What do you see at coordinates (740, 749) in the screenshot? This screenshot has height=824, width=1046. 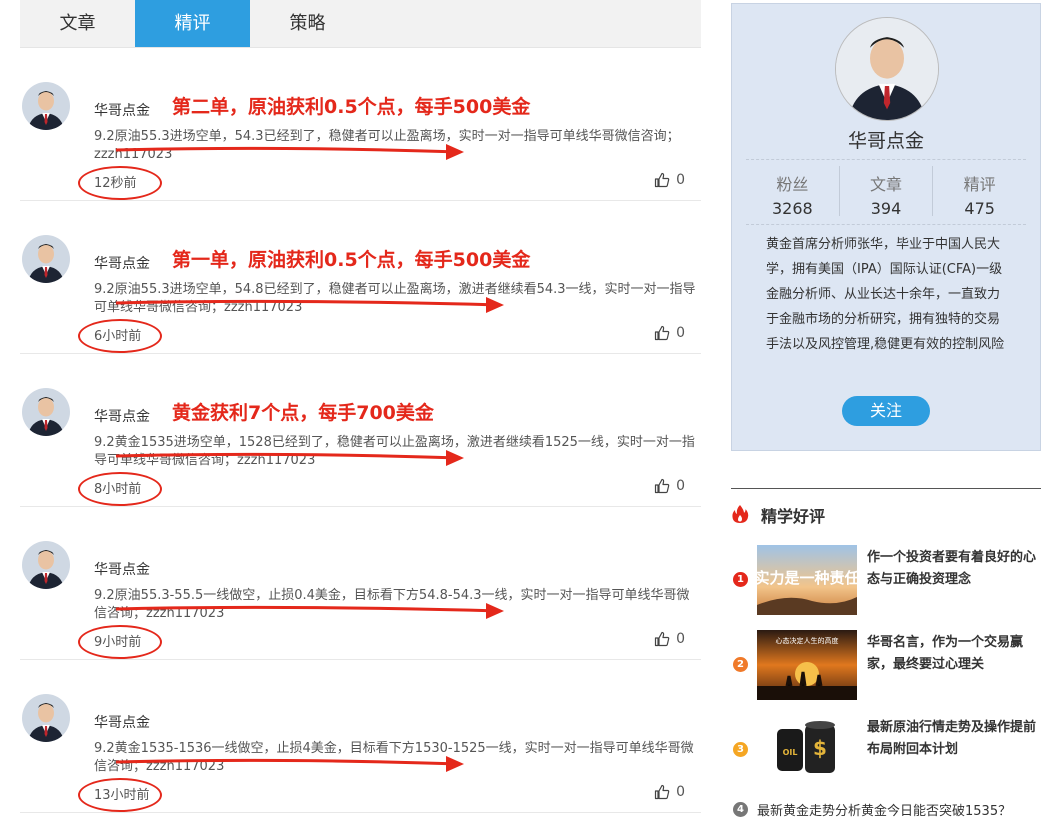 I see `rank-badge: 3` at bounding box center [740, 749].